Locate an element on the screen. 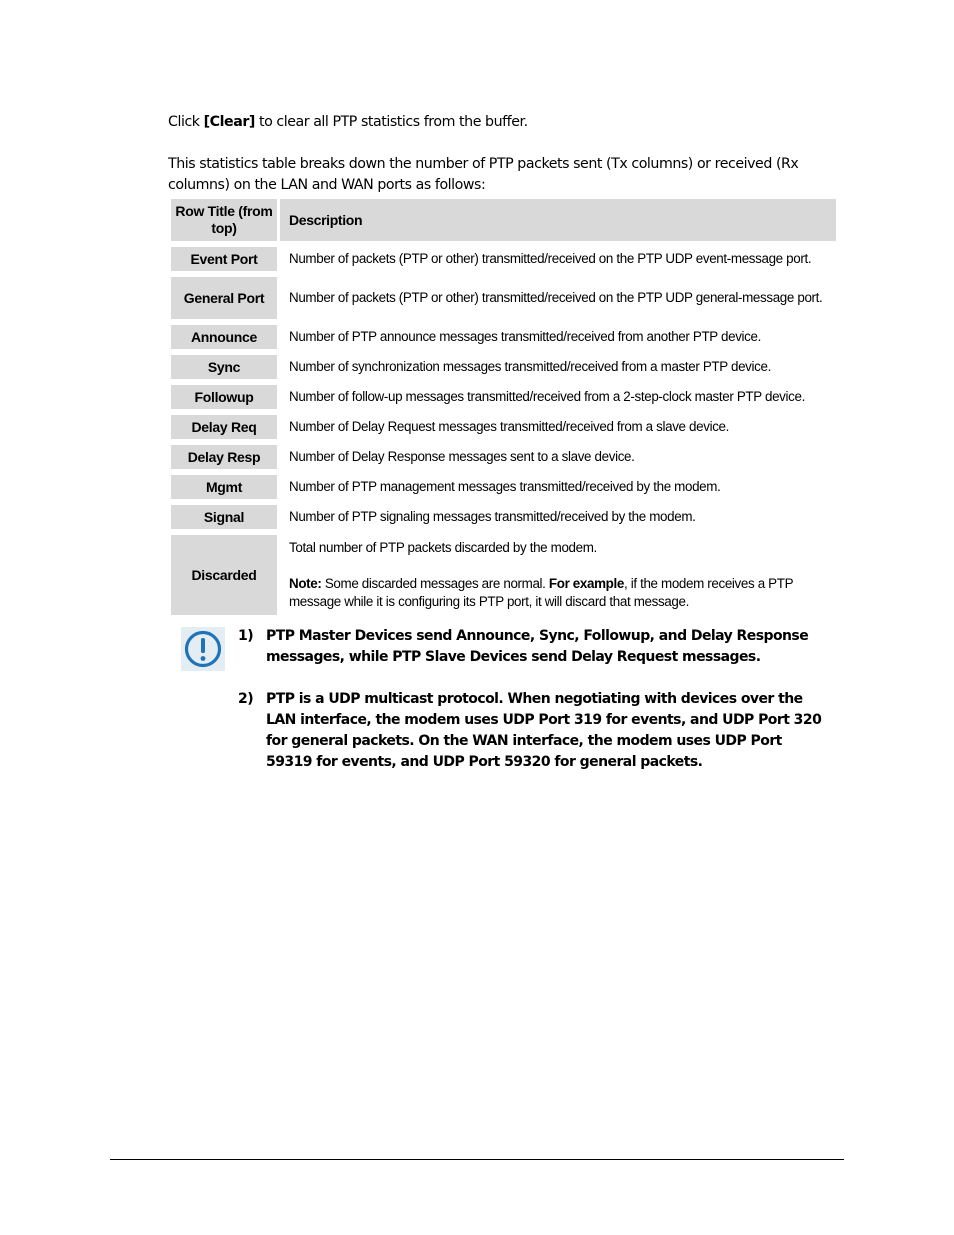 The image size is (954, 1235). row-title: Mgmt is located at coordinates (224, 487).